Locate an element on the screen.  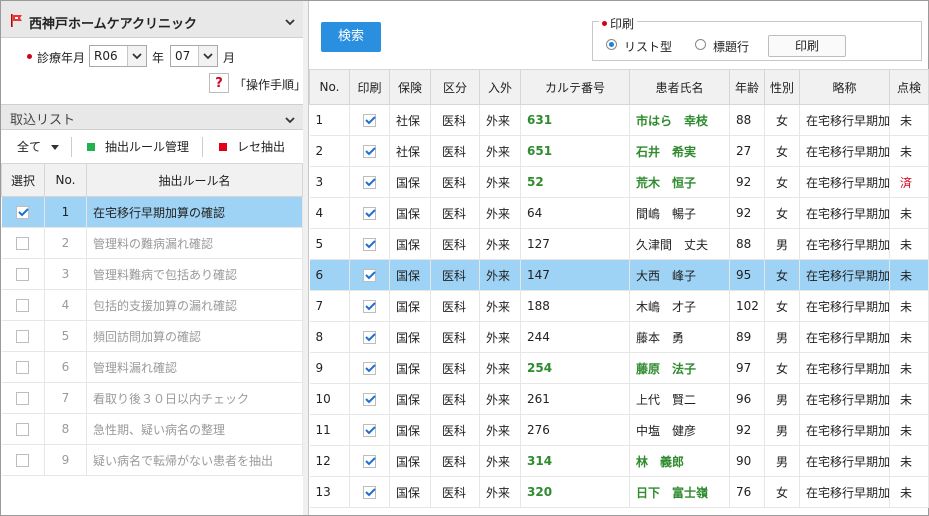
era-select: R06 is located at coordinates (118, 56).